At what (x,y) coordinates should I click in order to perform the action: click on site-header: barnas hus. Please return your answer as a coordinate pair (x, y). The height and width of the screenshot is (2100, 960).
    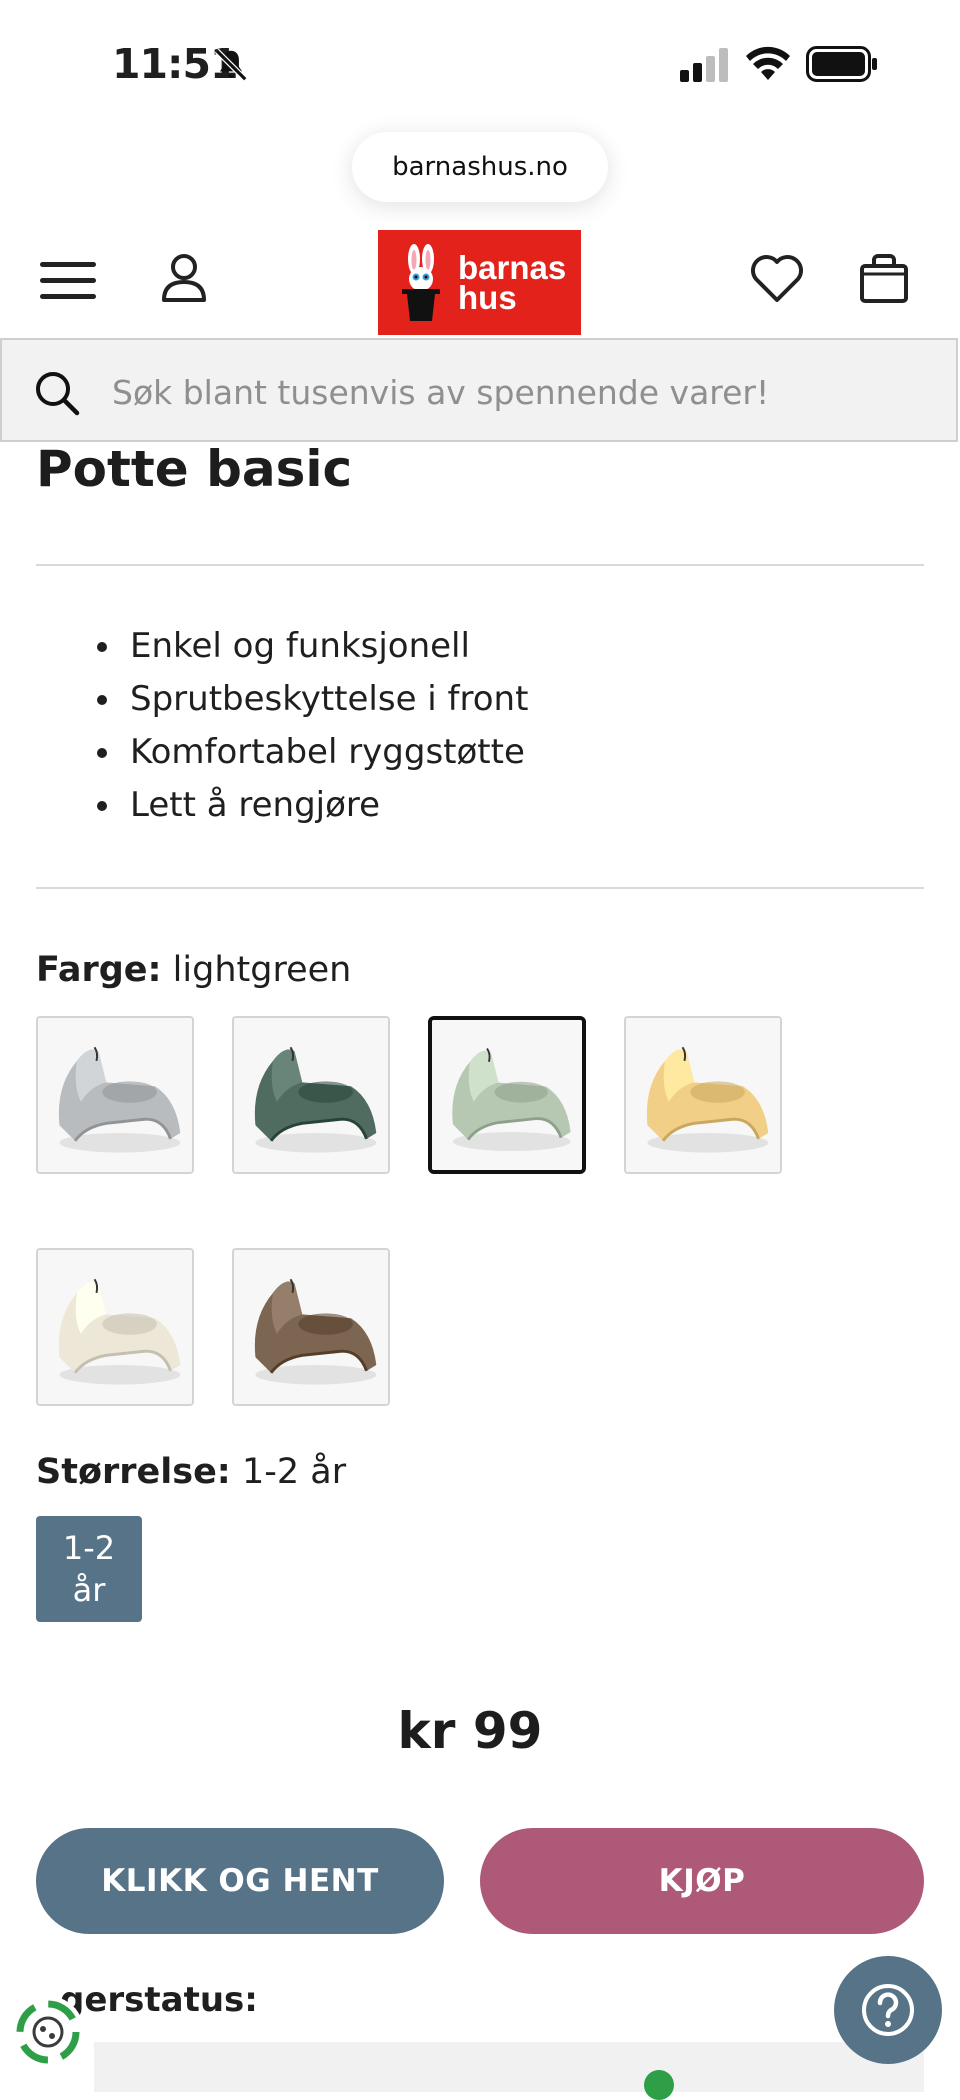
    Looking at the image, I should click on (480, 279).